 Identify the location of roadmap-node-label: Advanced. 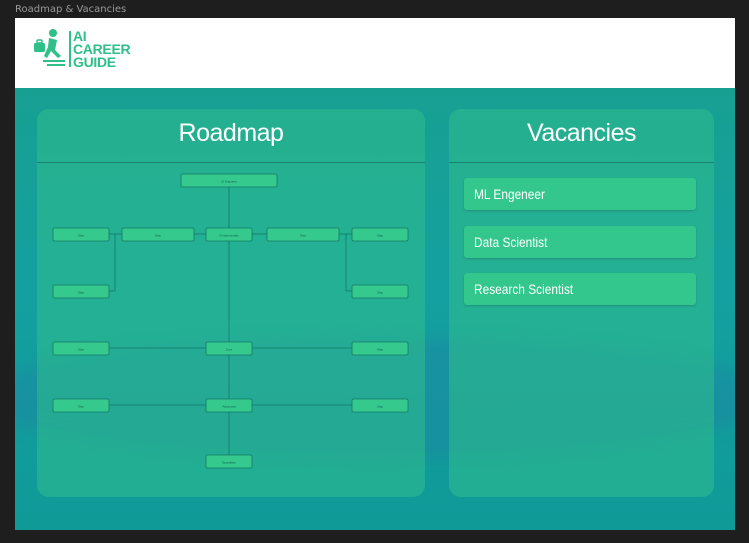
(229, 407).